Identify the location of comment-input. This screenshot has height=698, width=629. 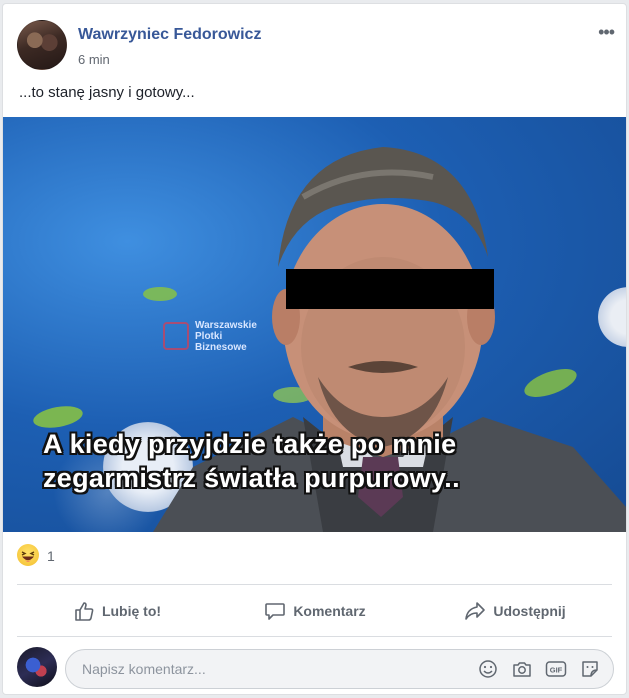
(273, 669).